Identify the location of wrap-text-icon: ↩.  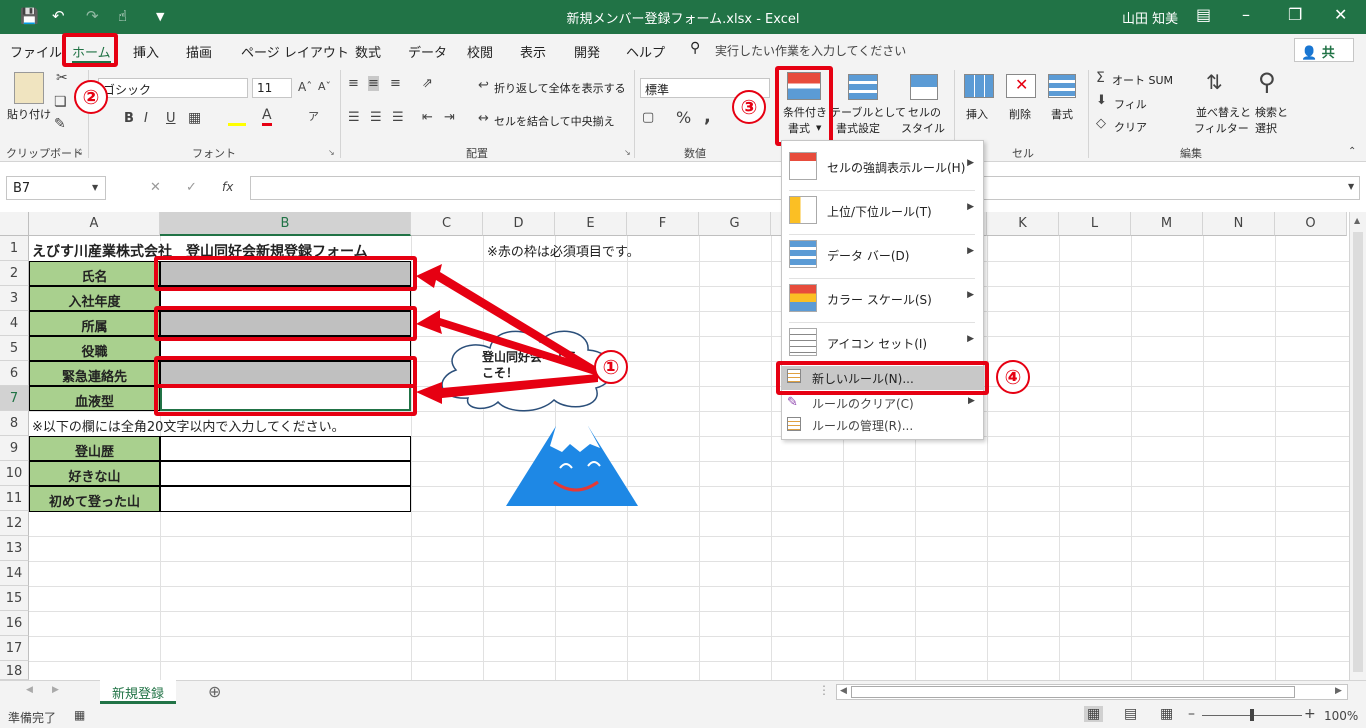
(483, 85).